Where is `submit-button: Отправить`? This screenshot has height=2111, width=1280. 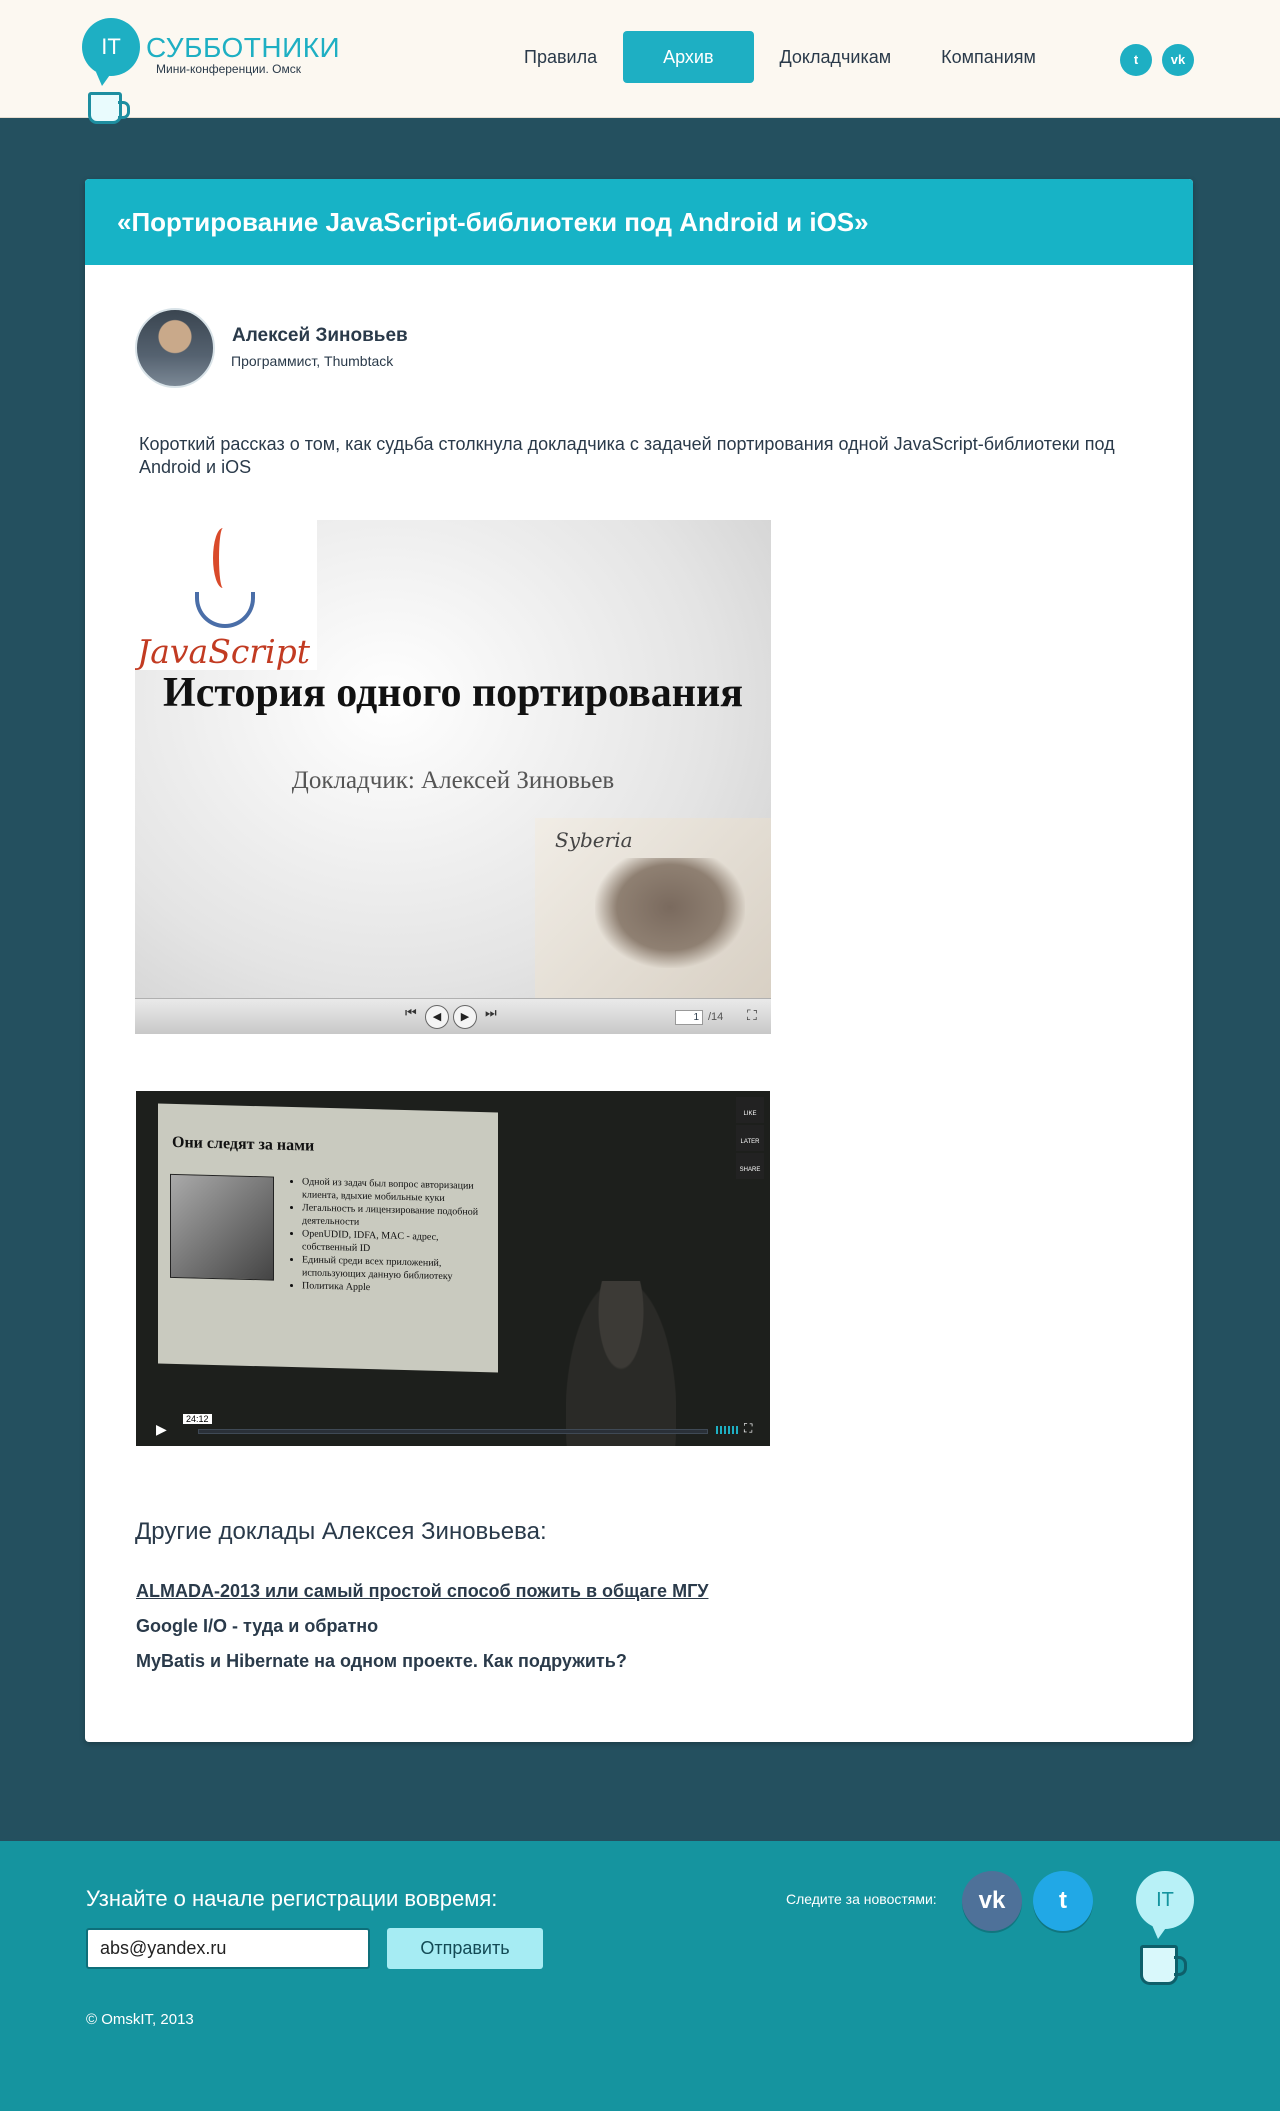 submit-button: Отправить is located at coordinates (465, 1948).